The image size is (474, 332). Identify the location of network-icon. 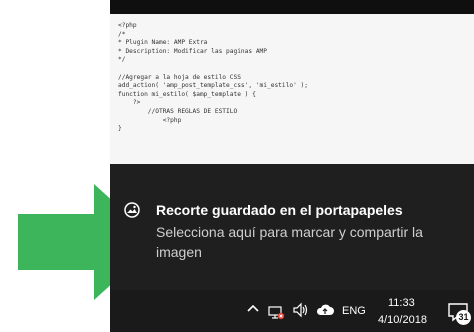
(276, 312).